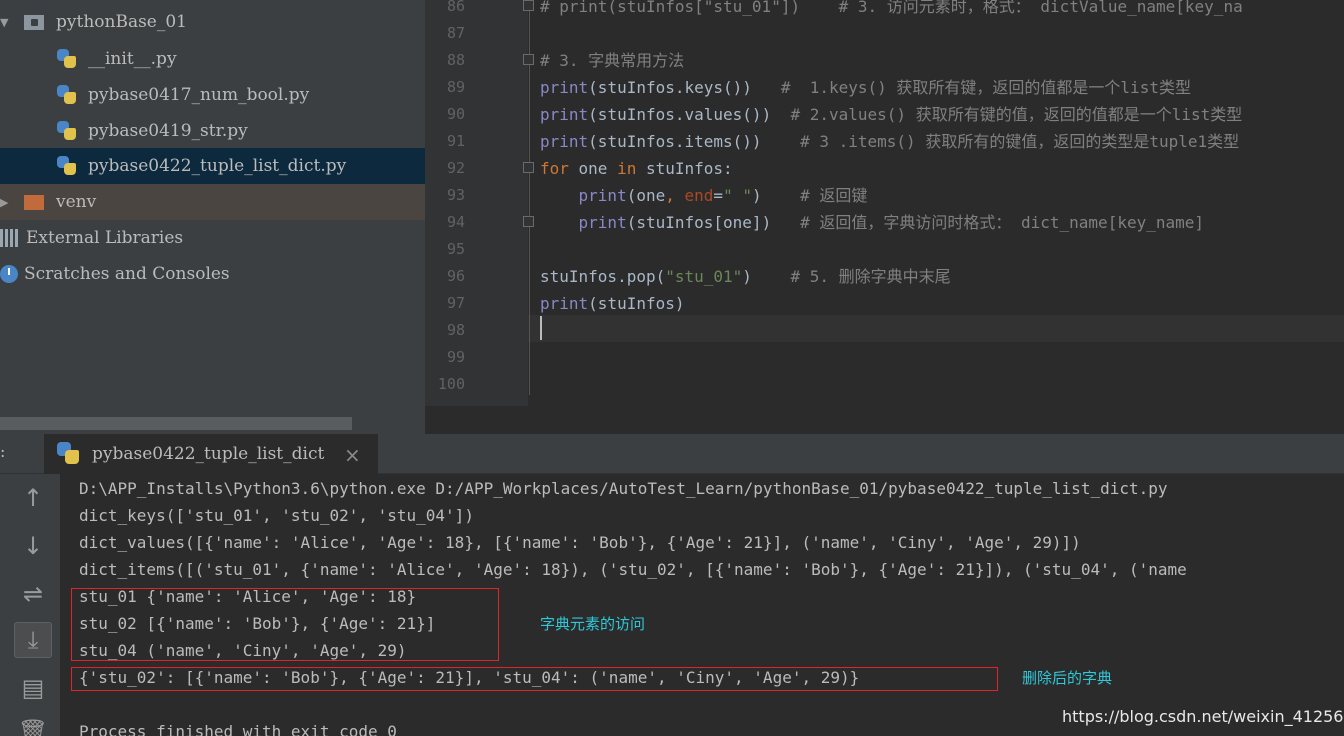  What do you see at coordinates (217, 166) in the screenshot?
I see `file-label: pybase0422_tuple_list_dict.py` at bounding box center [217, 166].